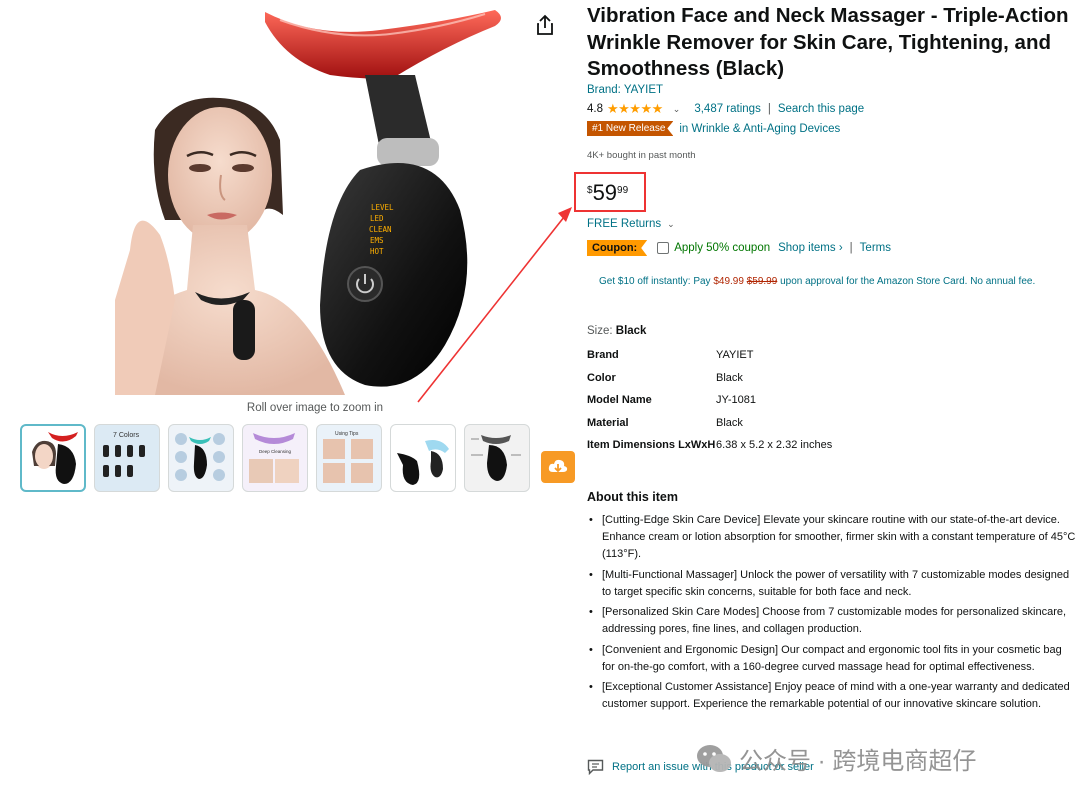 The width and height of the screenshot is (1080, 803). Describe the element at coordinates (858, 761) in the screenshot. I see `watermark-text: 公众号 · 跨境电商超仔` at that location.